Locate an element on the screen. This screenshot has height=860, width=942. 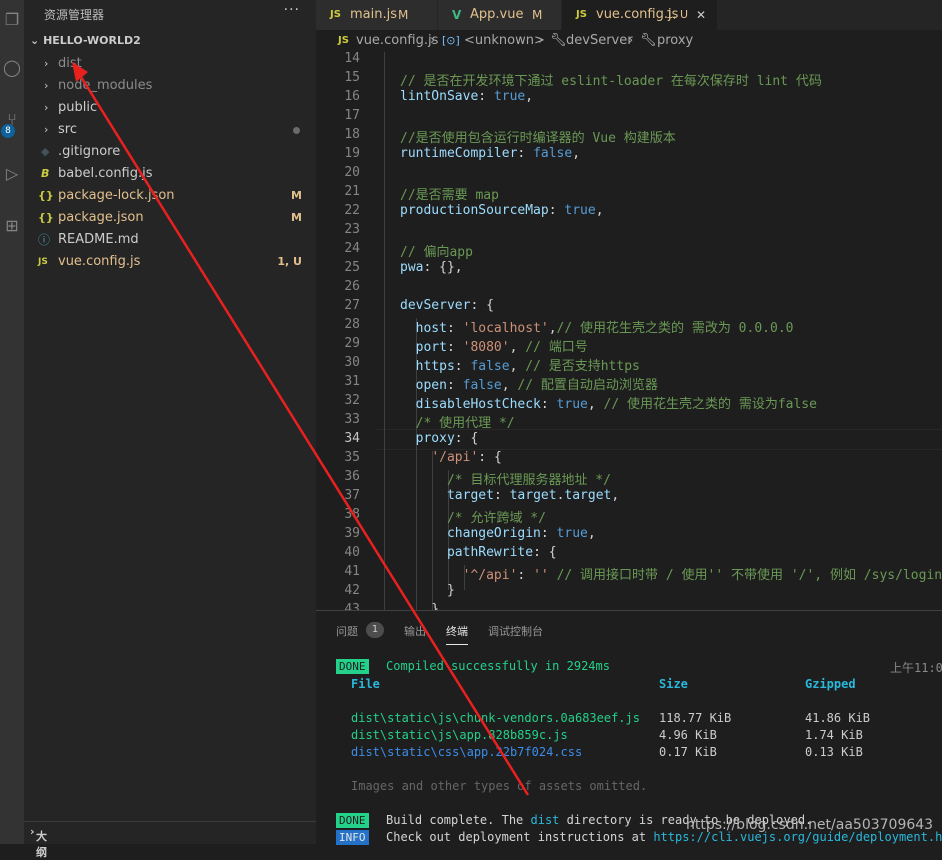
tab-label: App.vue is located at coordinates (497, 14).